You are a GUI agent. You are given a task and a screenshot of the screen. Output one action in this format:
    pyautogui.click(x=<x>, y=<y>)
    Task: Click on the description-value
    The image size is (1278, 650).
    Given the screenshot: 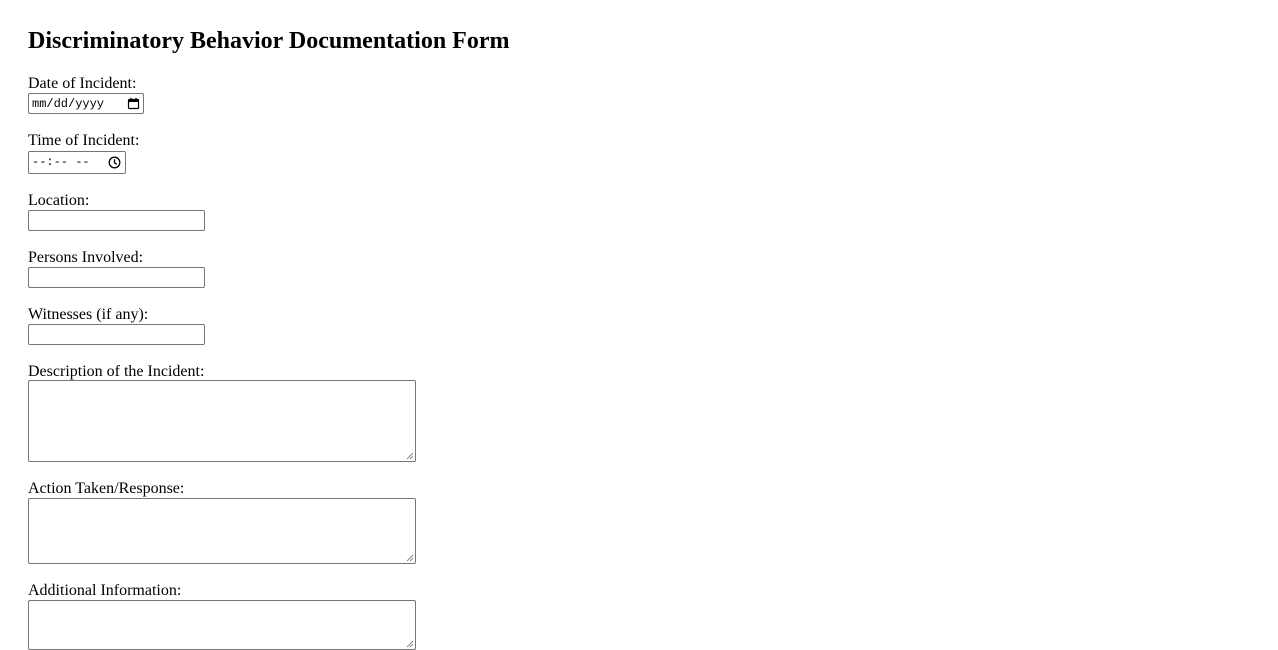 What is the action you would take?
    pyautogui.click(x=30, y=391)
    